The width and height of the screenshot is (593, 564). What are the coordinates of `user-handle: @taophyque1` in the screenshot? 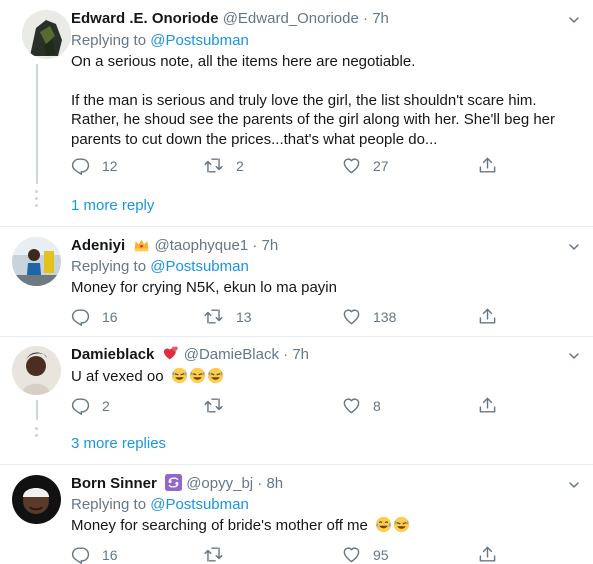 It's located at (202, 245).